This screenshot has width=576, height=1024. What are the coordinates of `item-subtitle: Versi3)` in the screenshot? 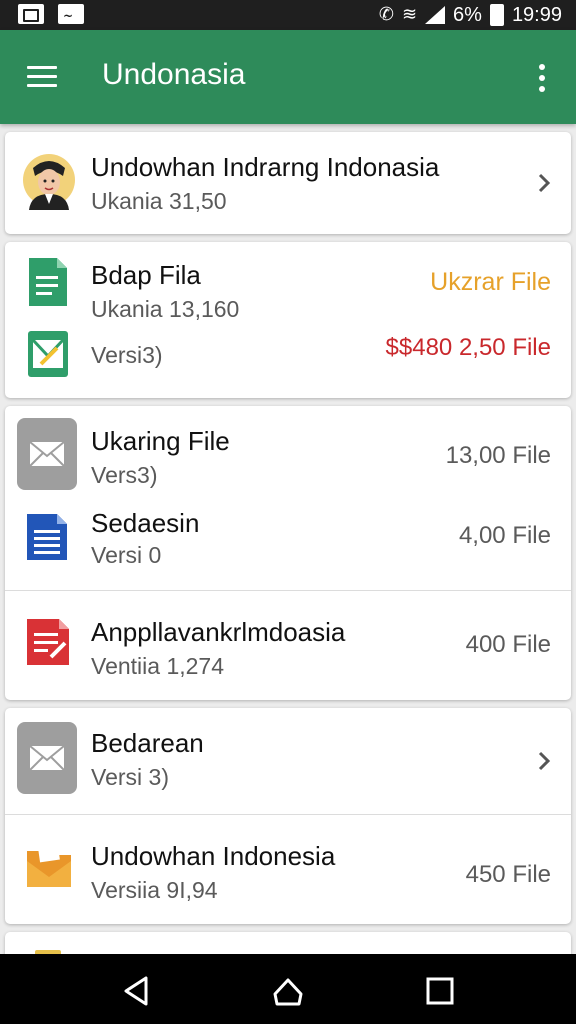 It's located at (127, 355).